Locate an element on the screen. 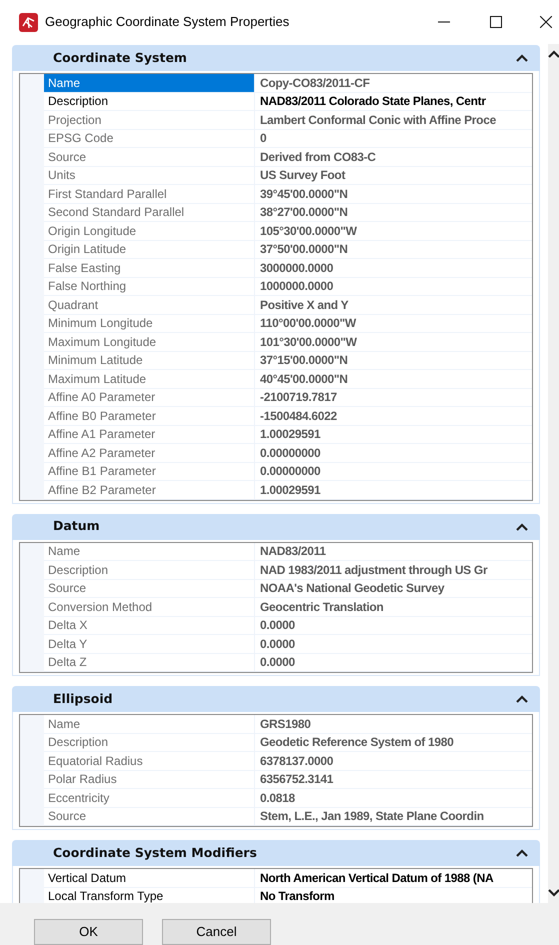 Image resolution: width=559 pixels, height=945 pixels. dialog-button: OK is located at coordinates (88, 932).